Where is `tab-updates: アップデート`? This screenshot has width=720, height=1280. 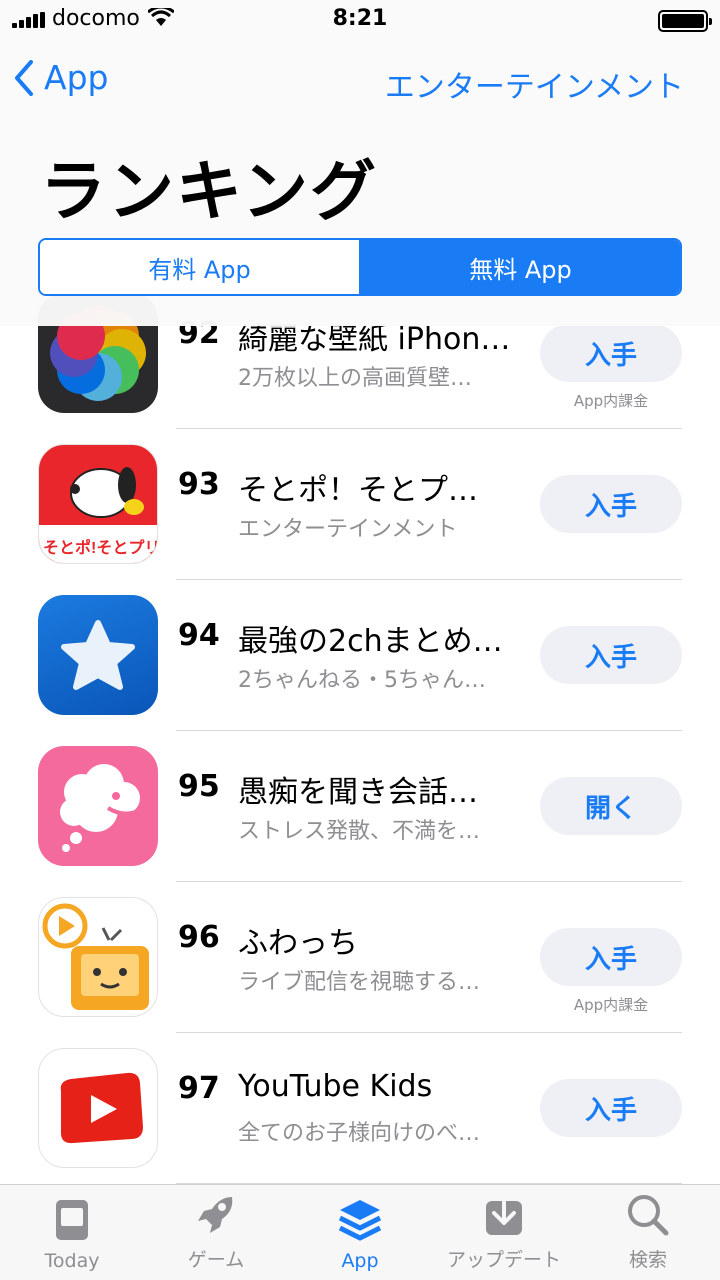 tab-updates: アップデート is located at coordinates (504, 1232).